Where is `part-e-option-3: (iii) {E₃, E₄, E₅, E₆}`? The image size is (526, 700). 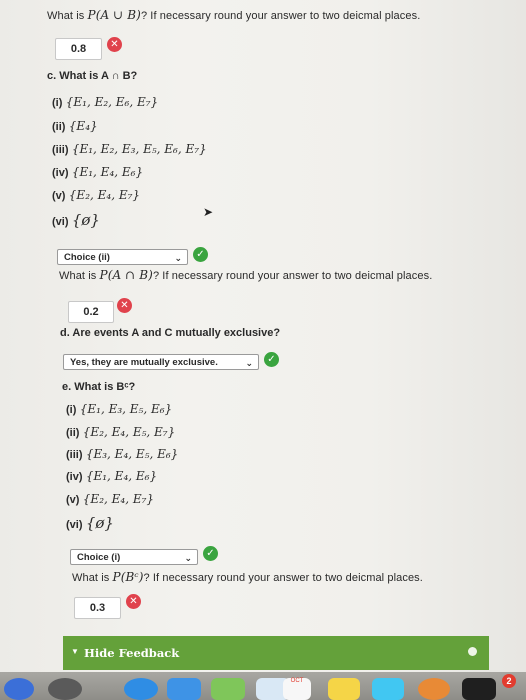 part-e-option-3: (iii) {E₃, E₄, E₅, E₆} is located at coordinates (122, 454).